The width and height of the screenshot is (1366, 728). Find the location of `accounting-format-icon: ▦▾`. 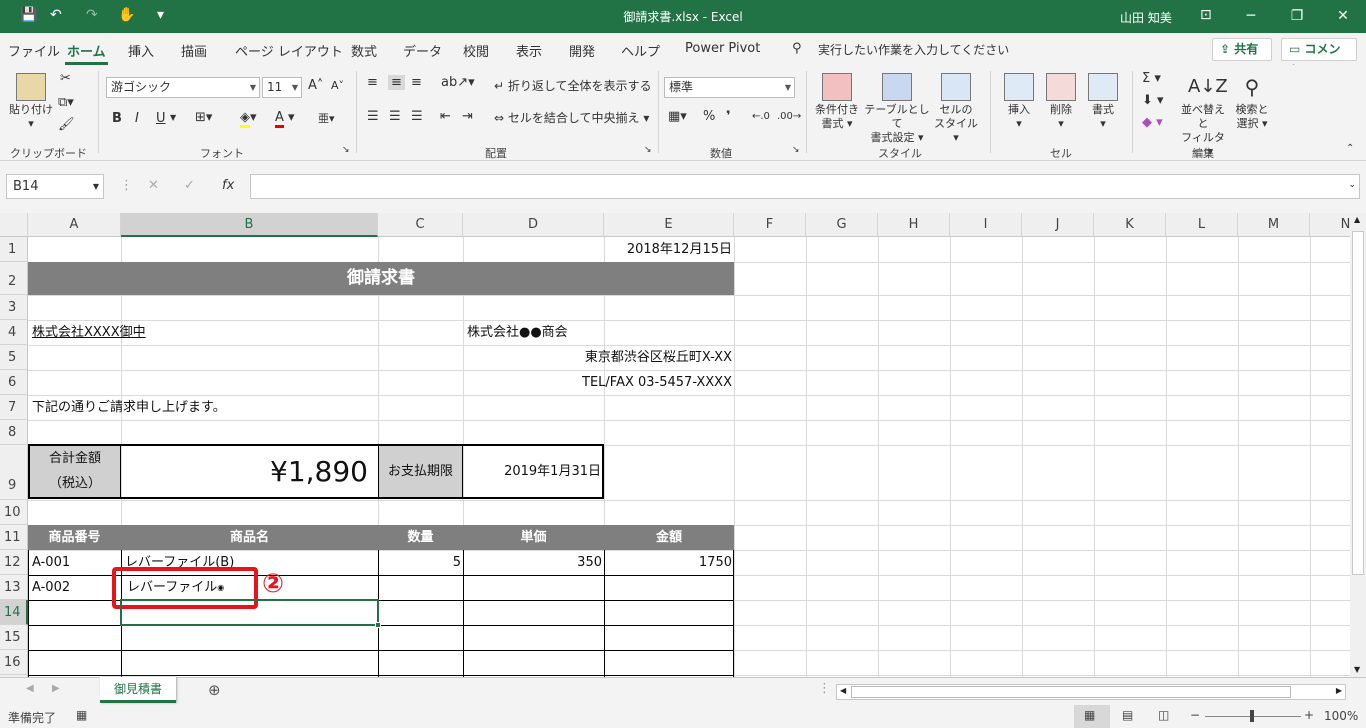

accounting-format-icon: ▦▾ is located at coordinates (677, 116).